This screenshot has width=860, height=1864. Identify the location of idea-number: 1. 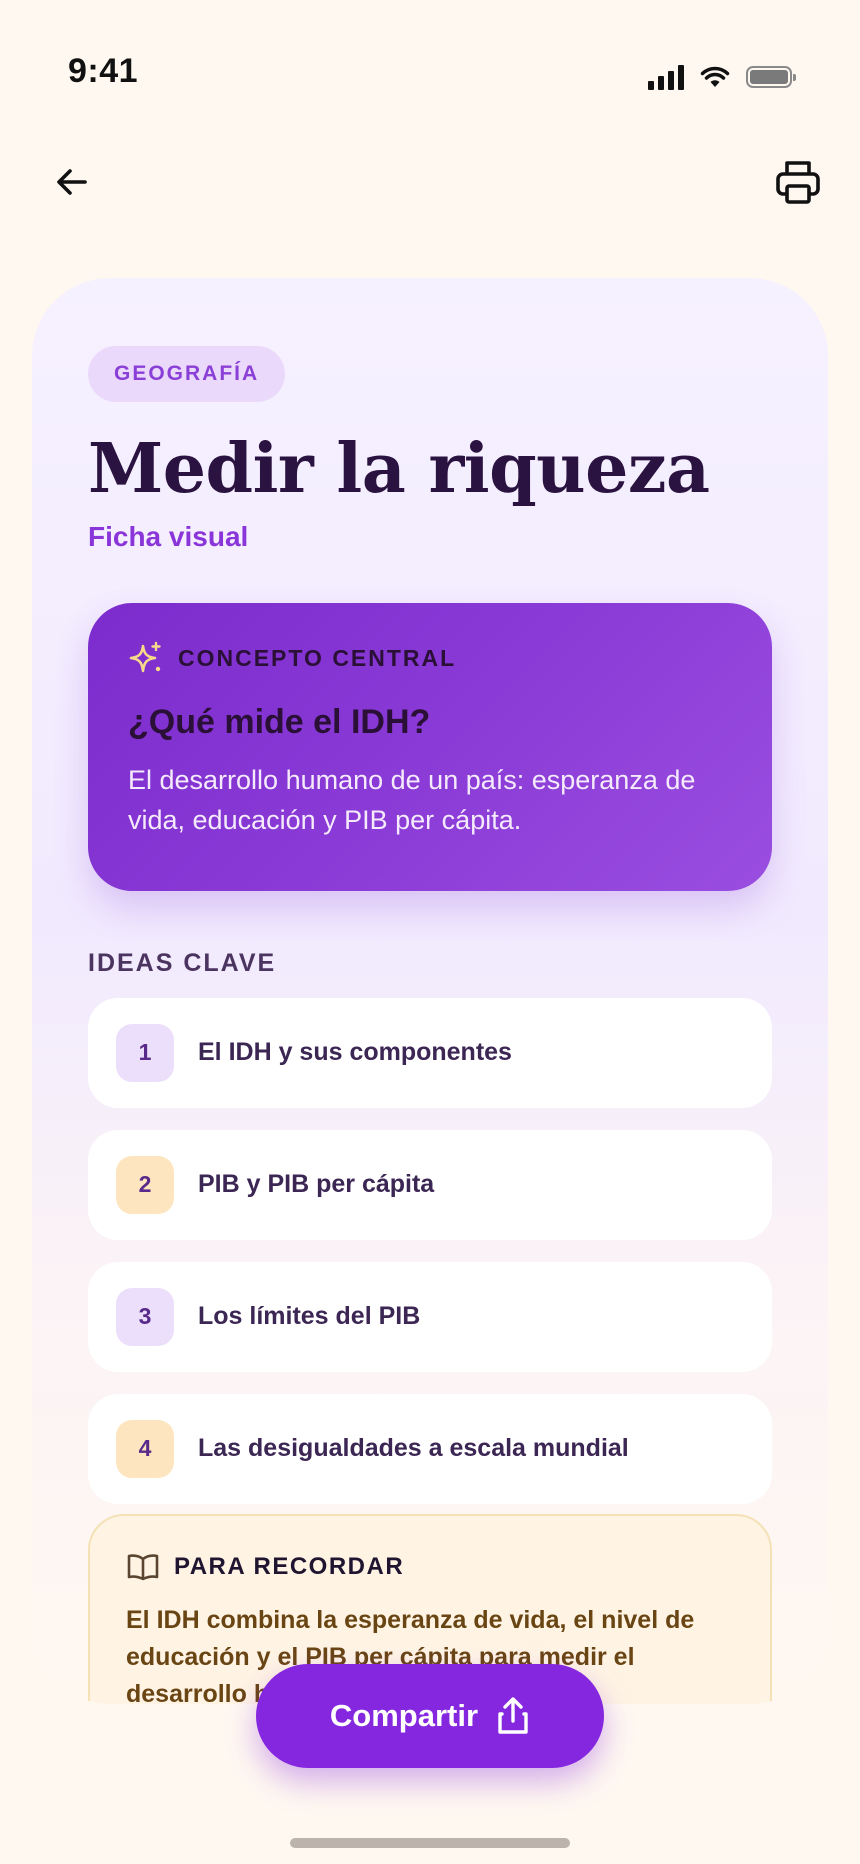
(145, 1052).